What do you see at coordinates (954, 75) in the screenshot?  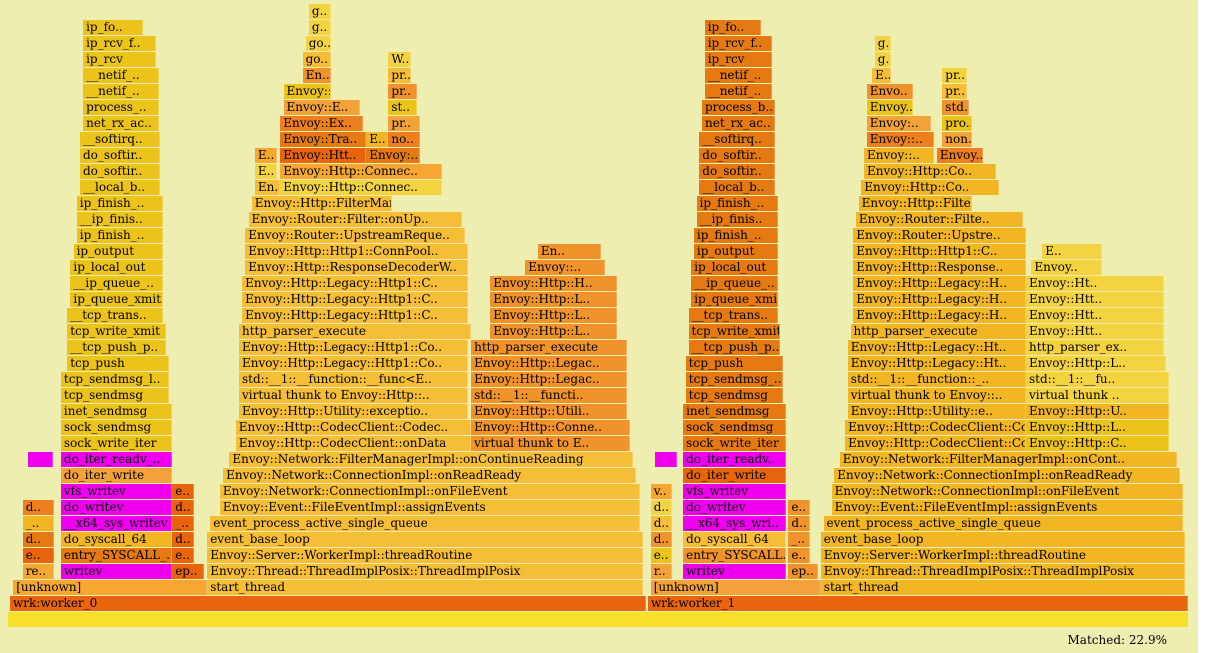 I see `stack-frame: pr..` at bounding box center [954, 75].